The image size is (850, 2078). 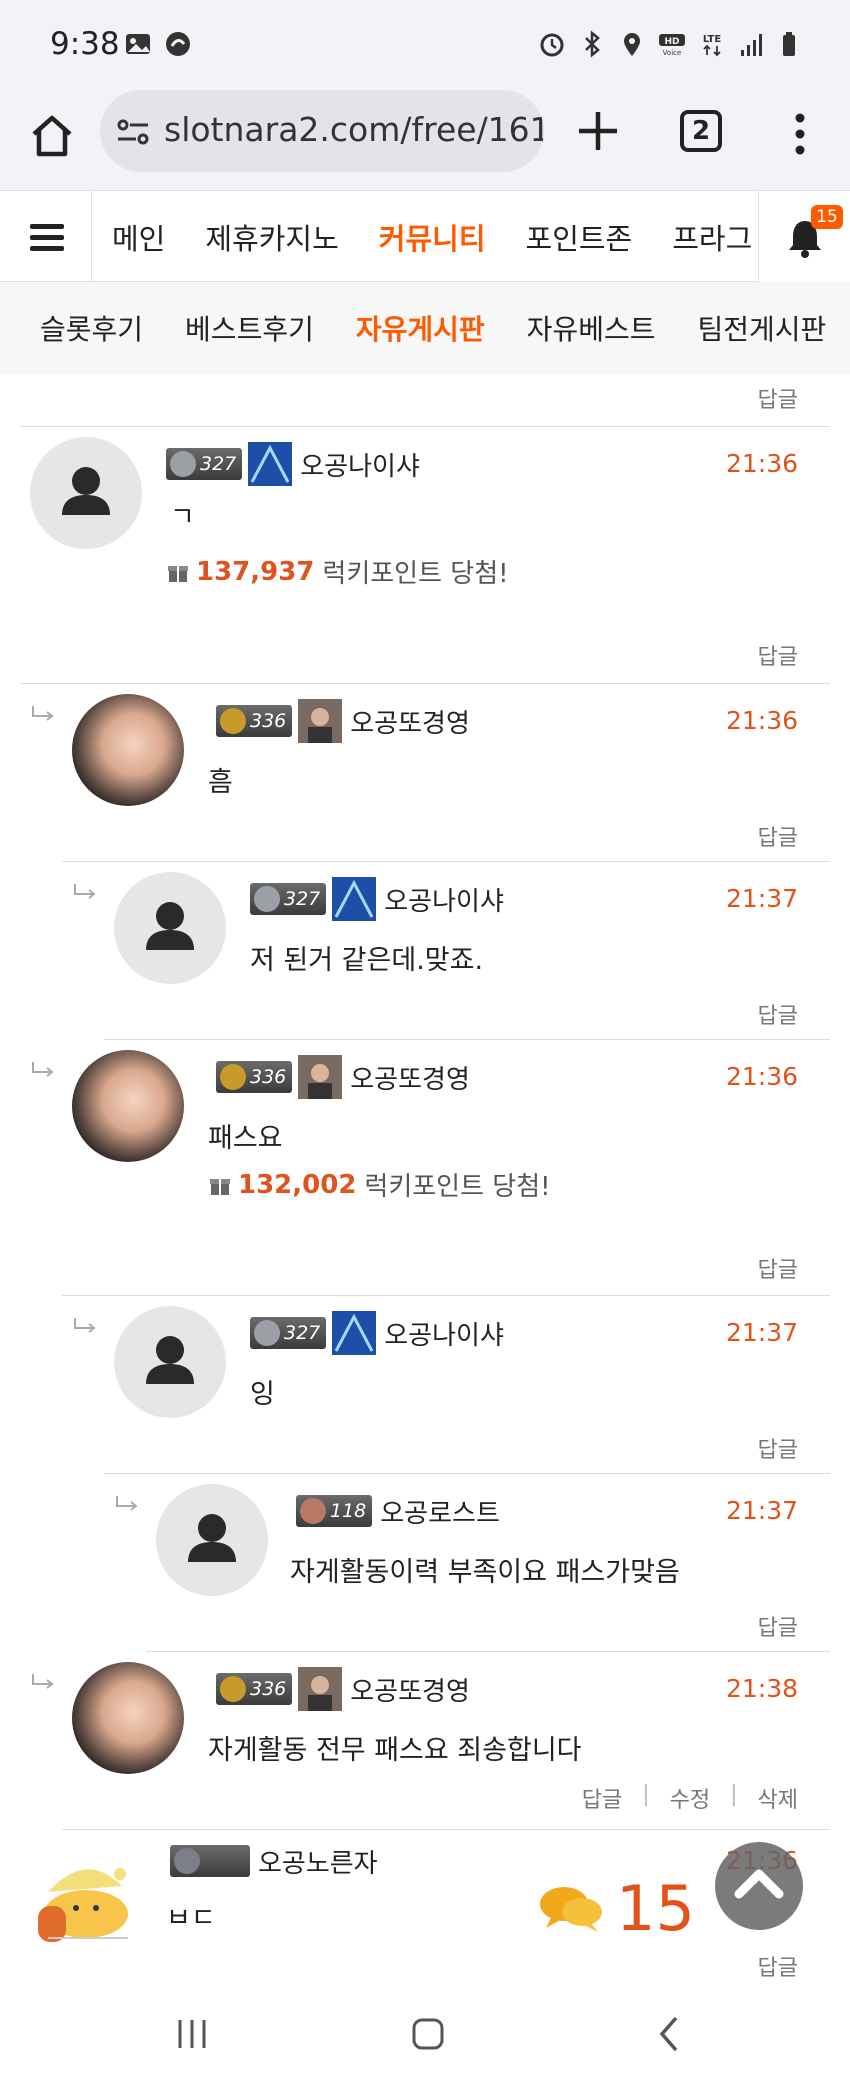 I want to click on comment-username: 오공노른자, so click(x=318, y=1861).